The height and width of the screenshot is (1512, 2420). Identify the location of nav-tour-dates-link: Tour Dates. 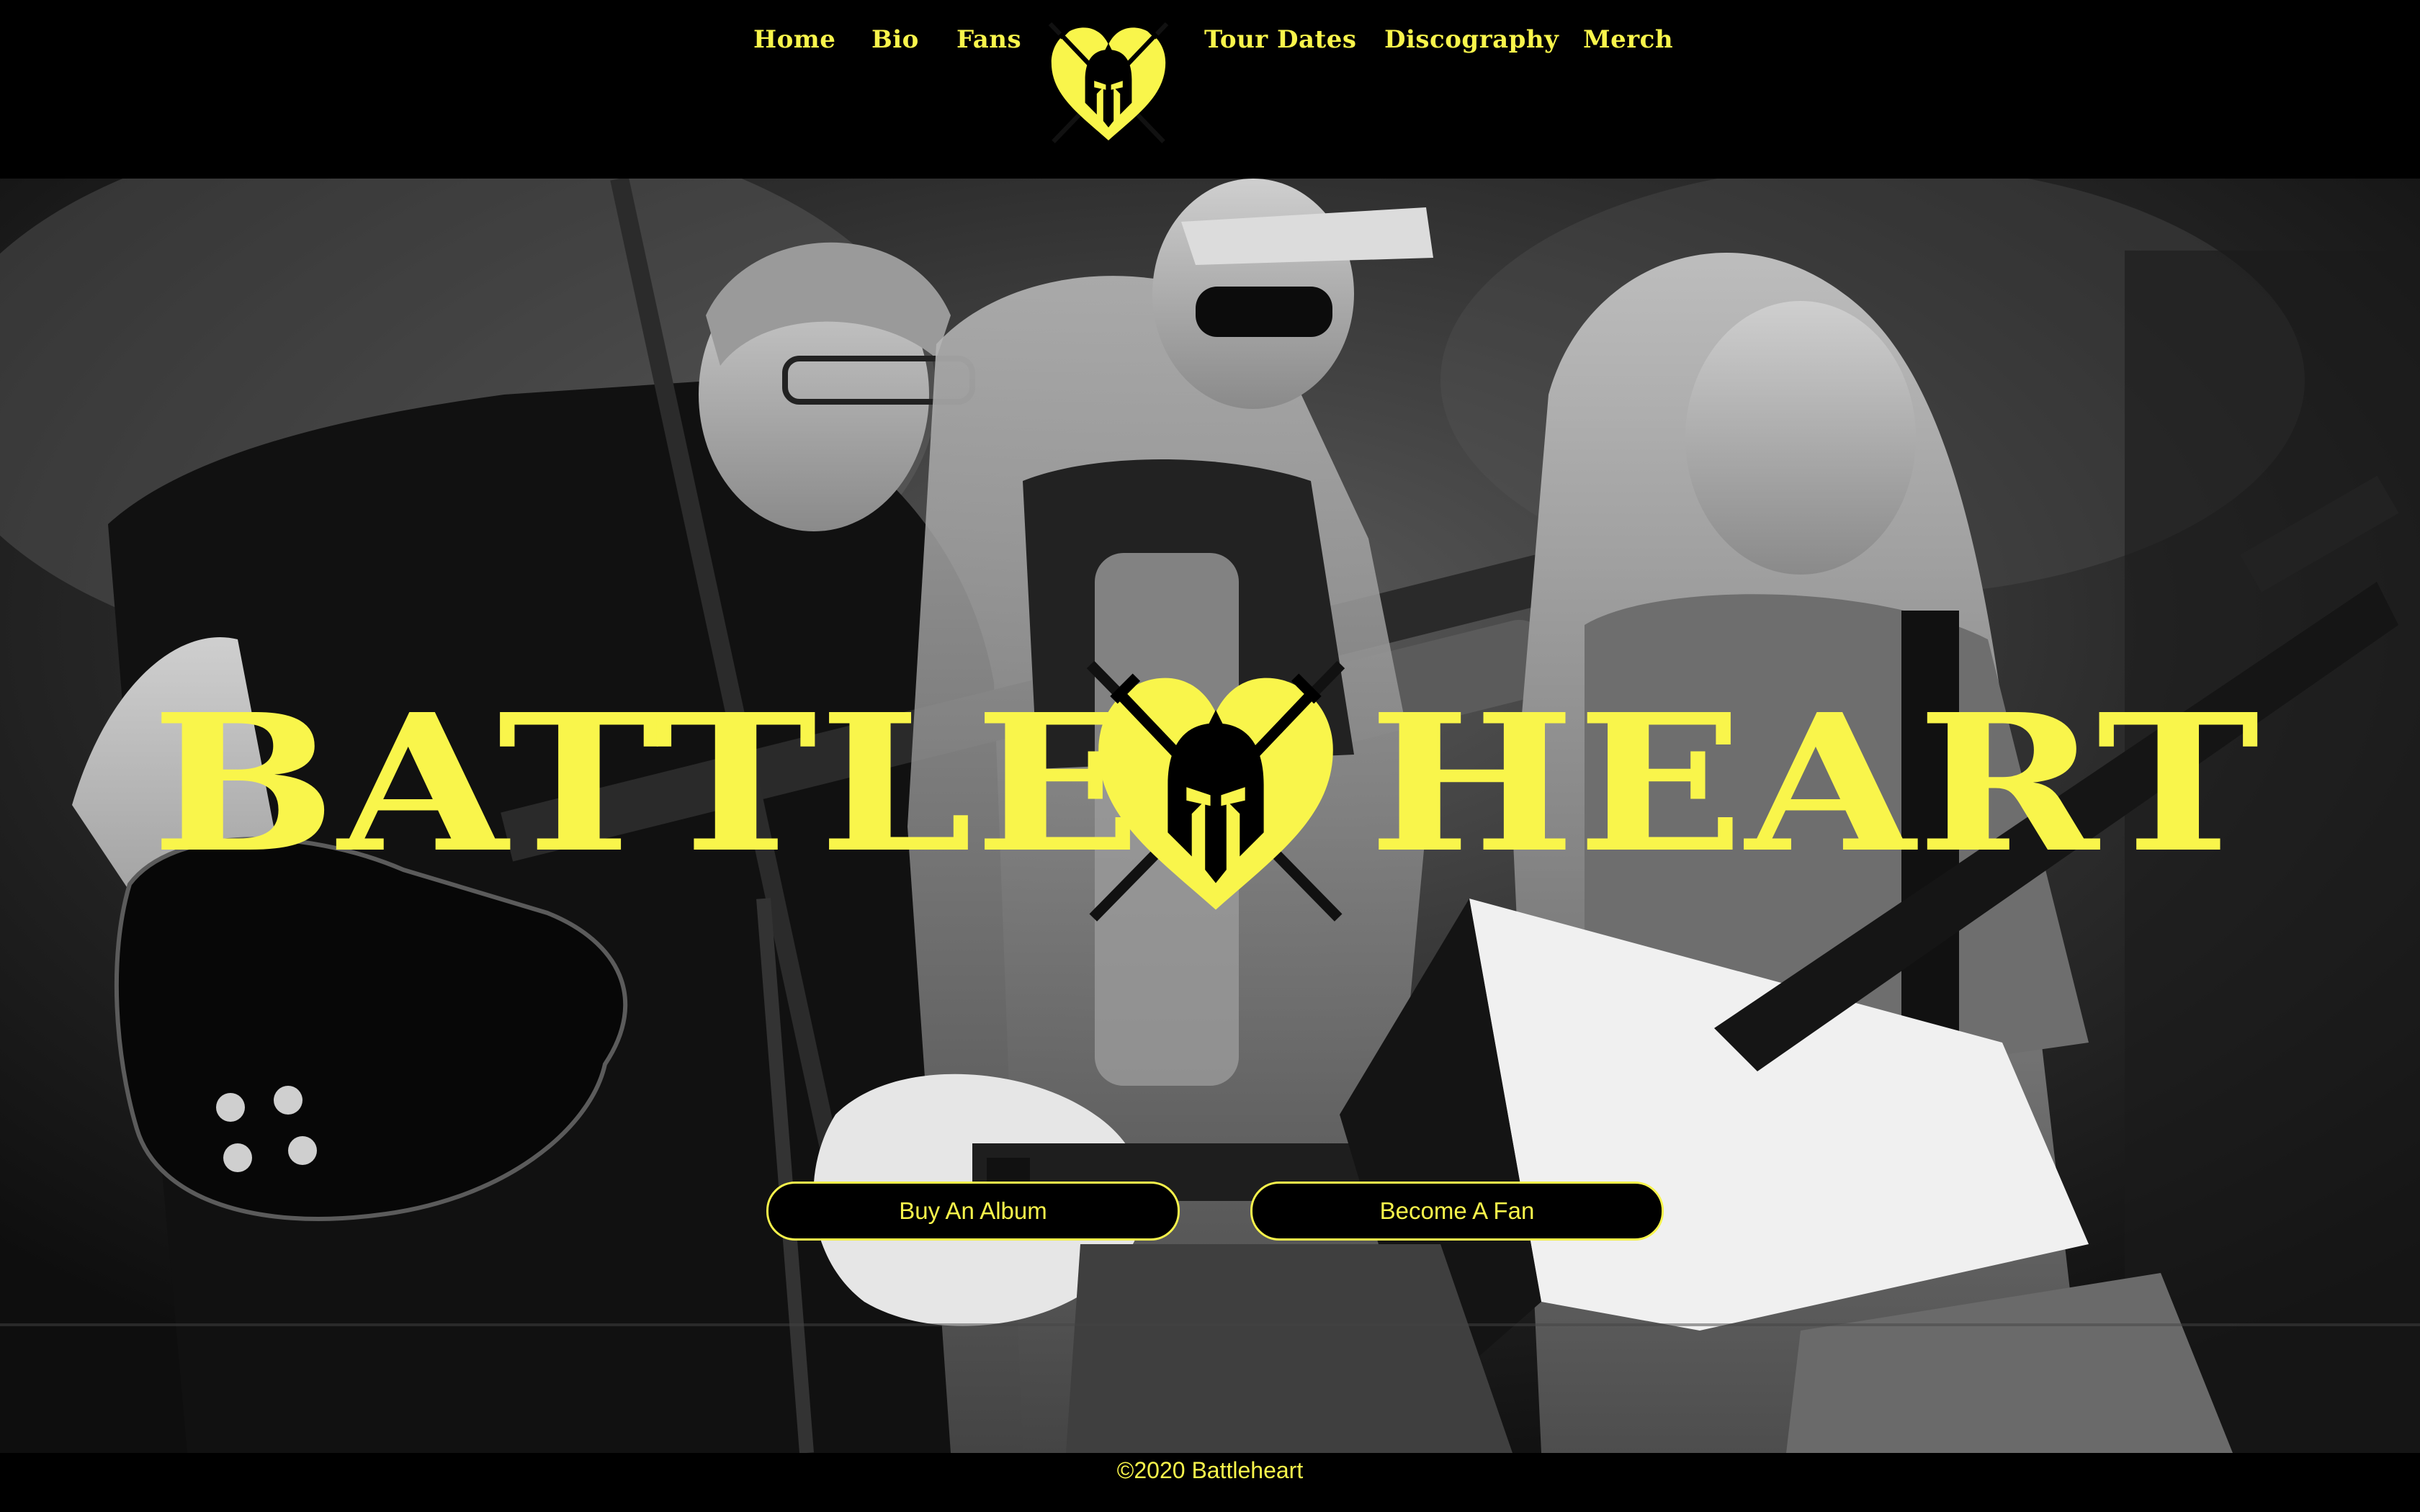
(1280, 40).